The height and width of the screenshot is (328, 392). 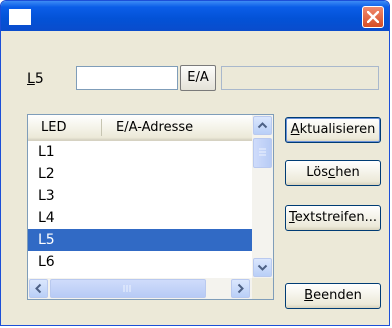 What do you see at coordinates (140, 218) in the screenshot?
I see `list-item: L4` at bounding box center [140, 218].